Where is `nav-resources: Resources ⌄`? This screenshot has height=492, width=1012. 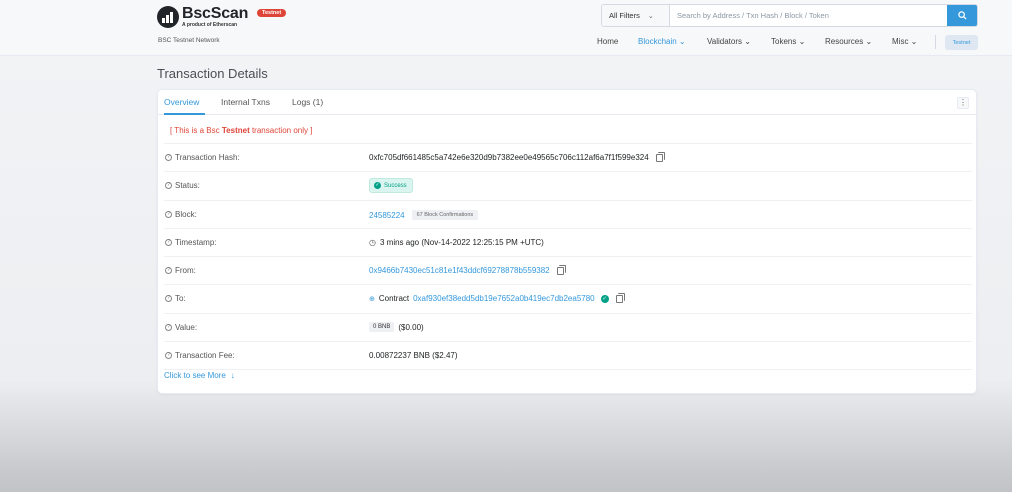
nav-resources: Resources ⌄ is located at coordinates (848, 41).